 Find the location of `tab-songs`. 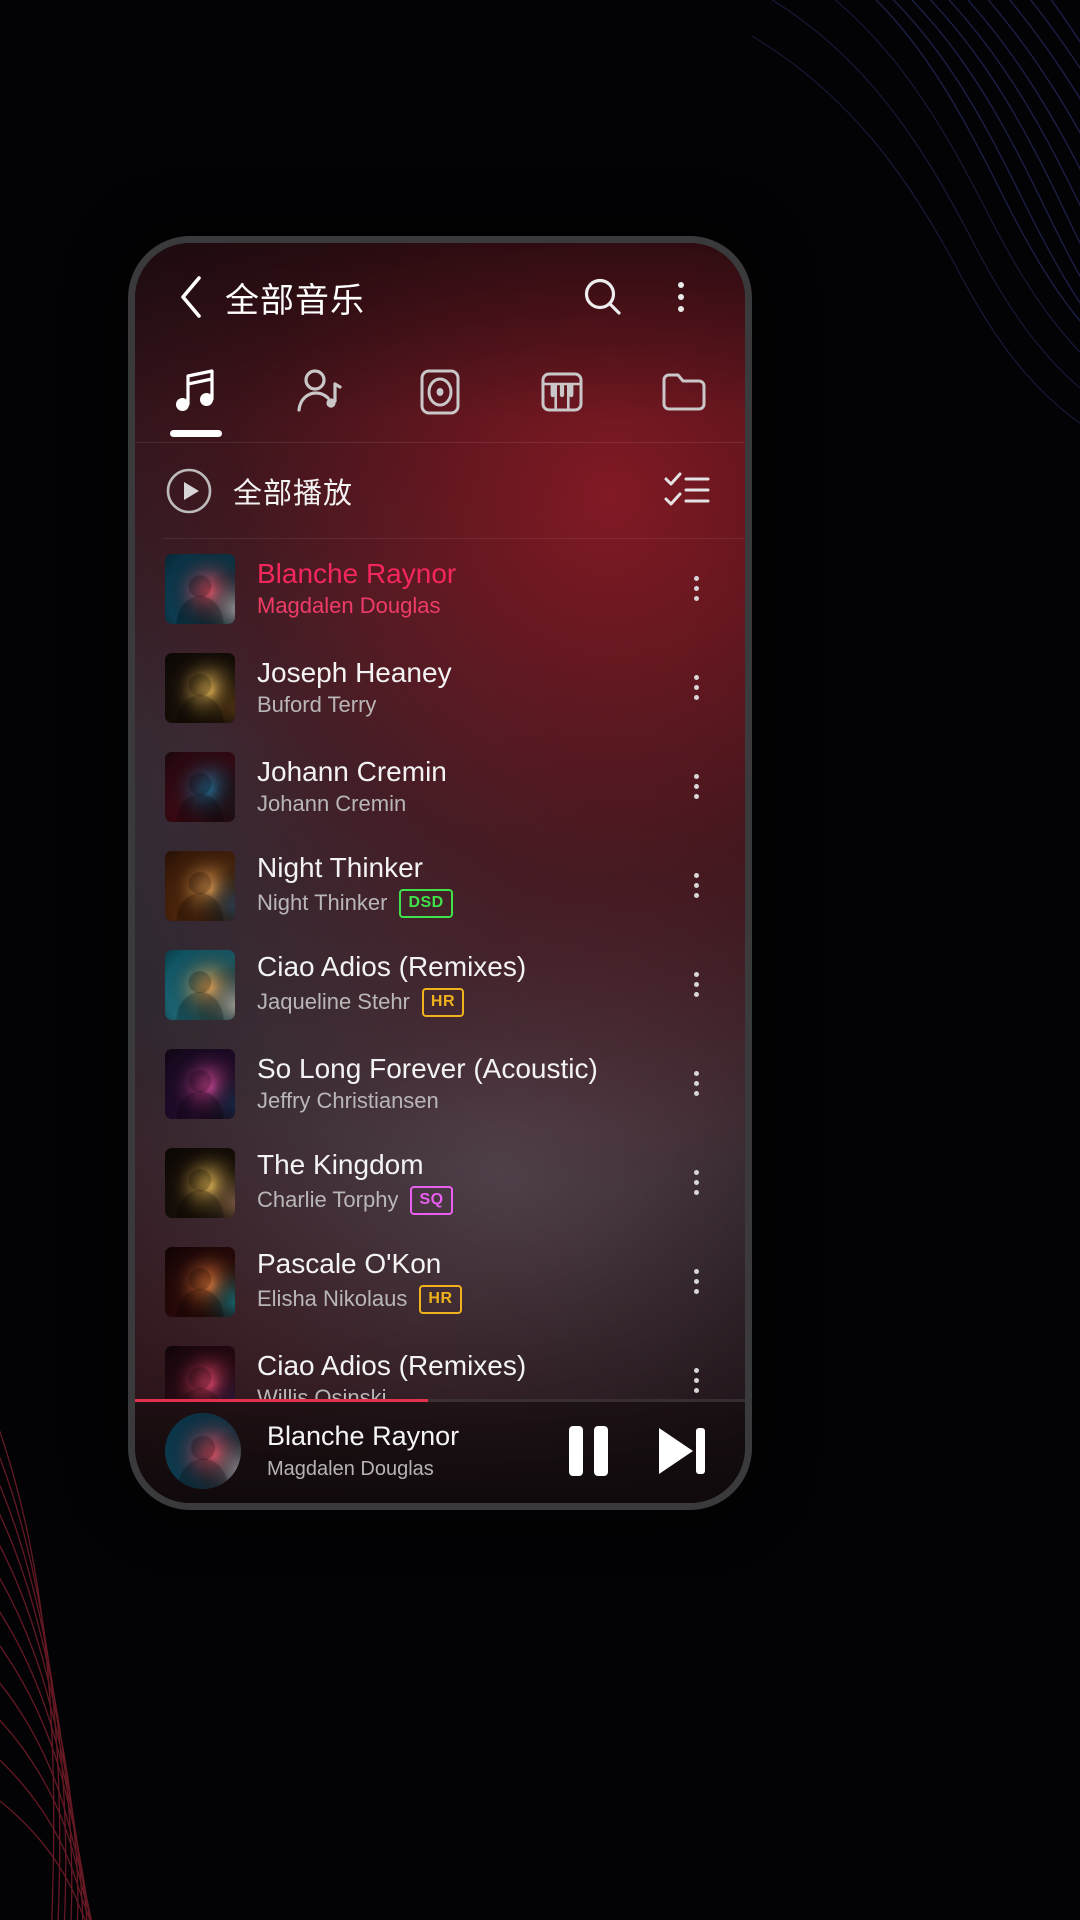

tab-songs is located at coordinates (196, 399).